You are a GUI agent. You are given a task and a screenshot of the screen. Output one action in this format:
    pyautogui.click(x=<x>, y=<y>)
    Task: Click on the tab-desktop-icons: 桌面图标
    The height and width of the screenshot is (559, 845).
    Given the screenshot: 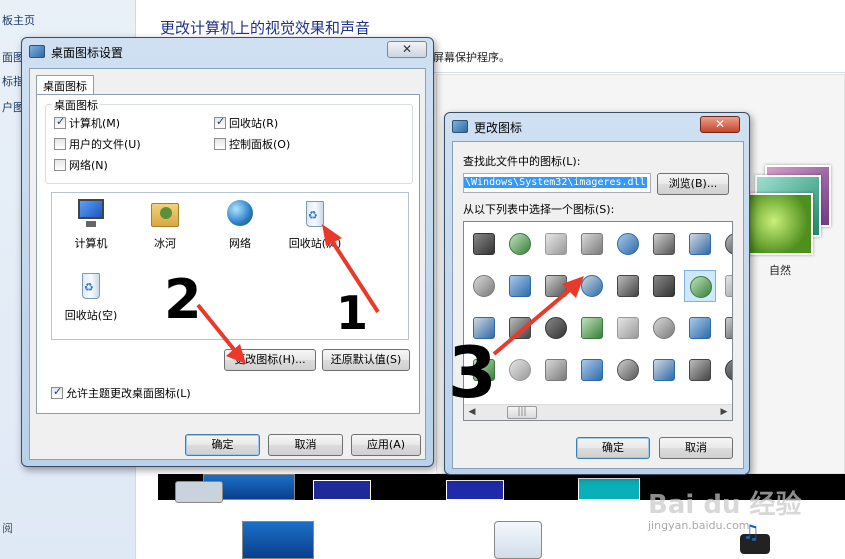 What is the action you would take?
    pyautogui.click(x=65, y=85)
    